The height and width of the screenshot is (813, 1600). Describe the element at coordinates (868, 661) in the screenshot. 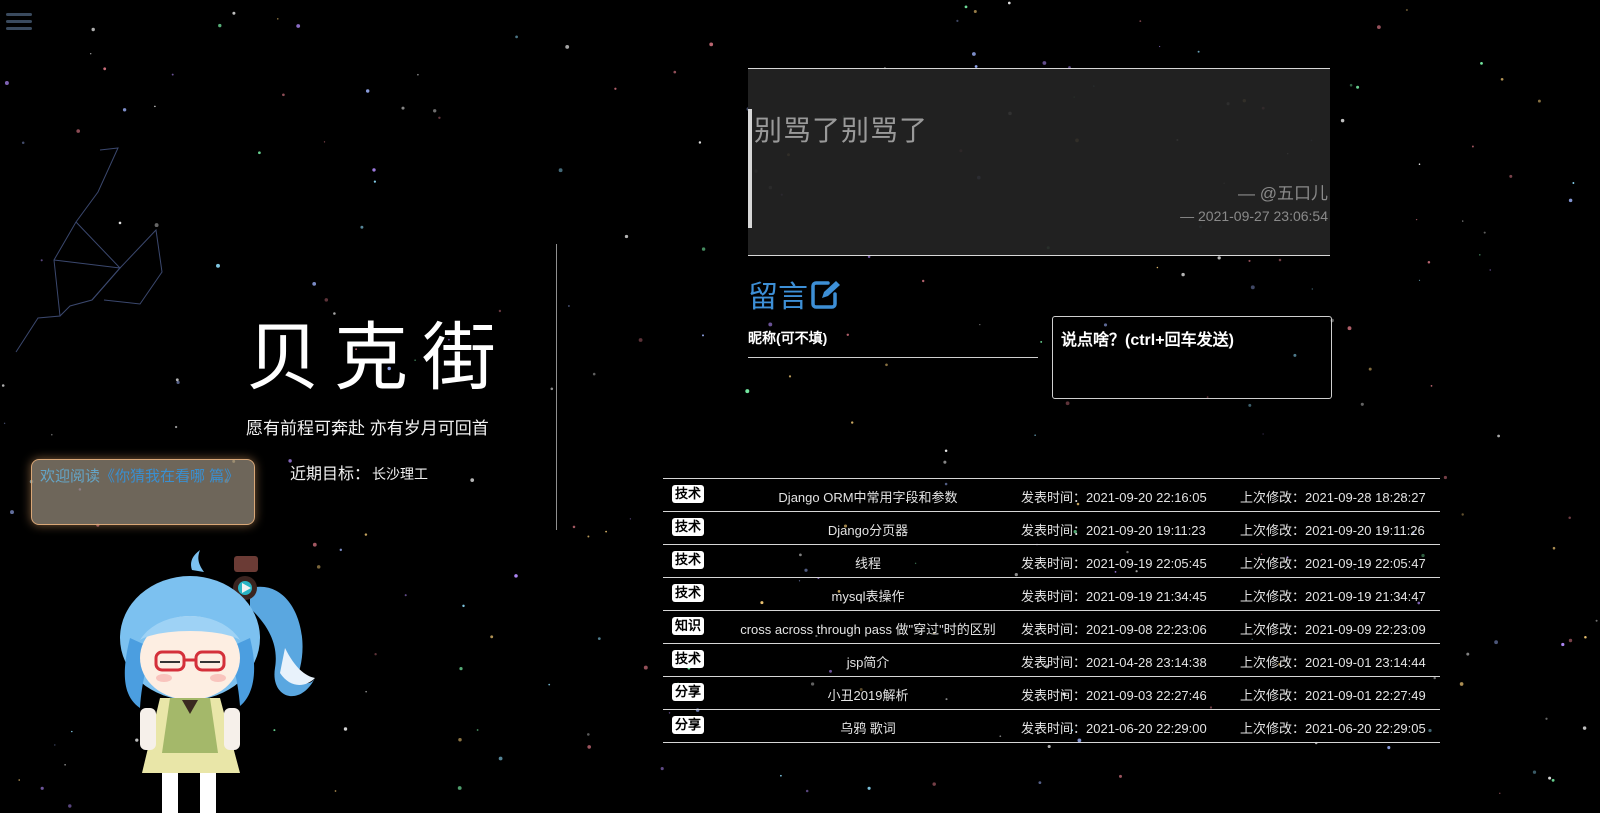

I see `article-title: jsp简介` at that location.